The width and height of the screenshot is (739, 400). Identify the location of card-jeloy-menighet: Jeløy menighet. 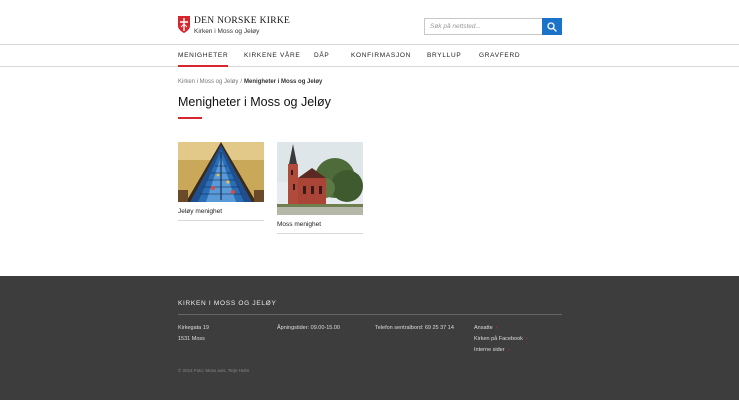
(221, 181).